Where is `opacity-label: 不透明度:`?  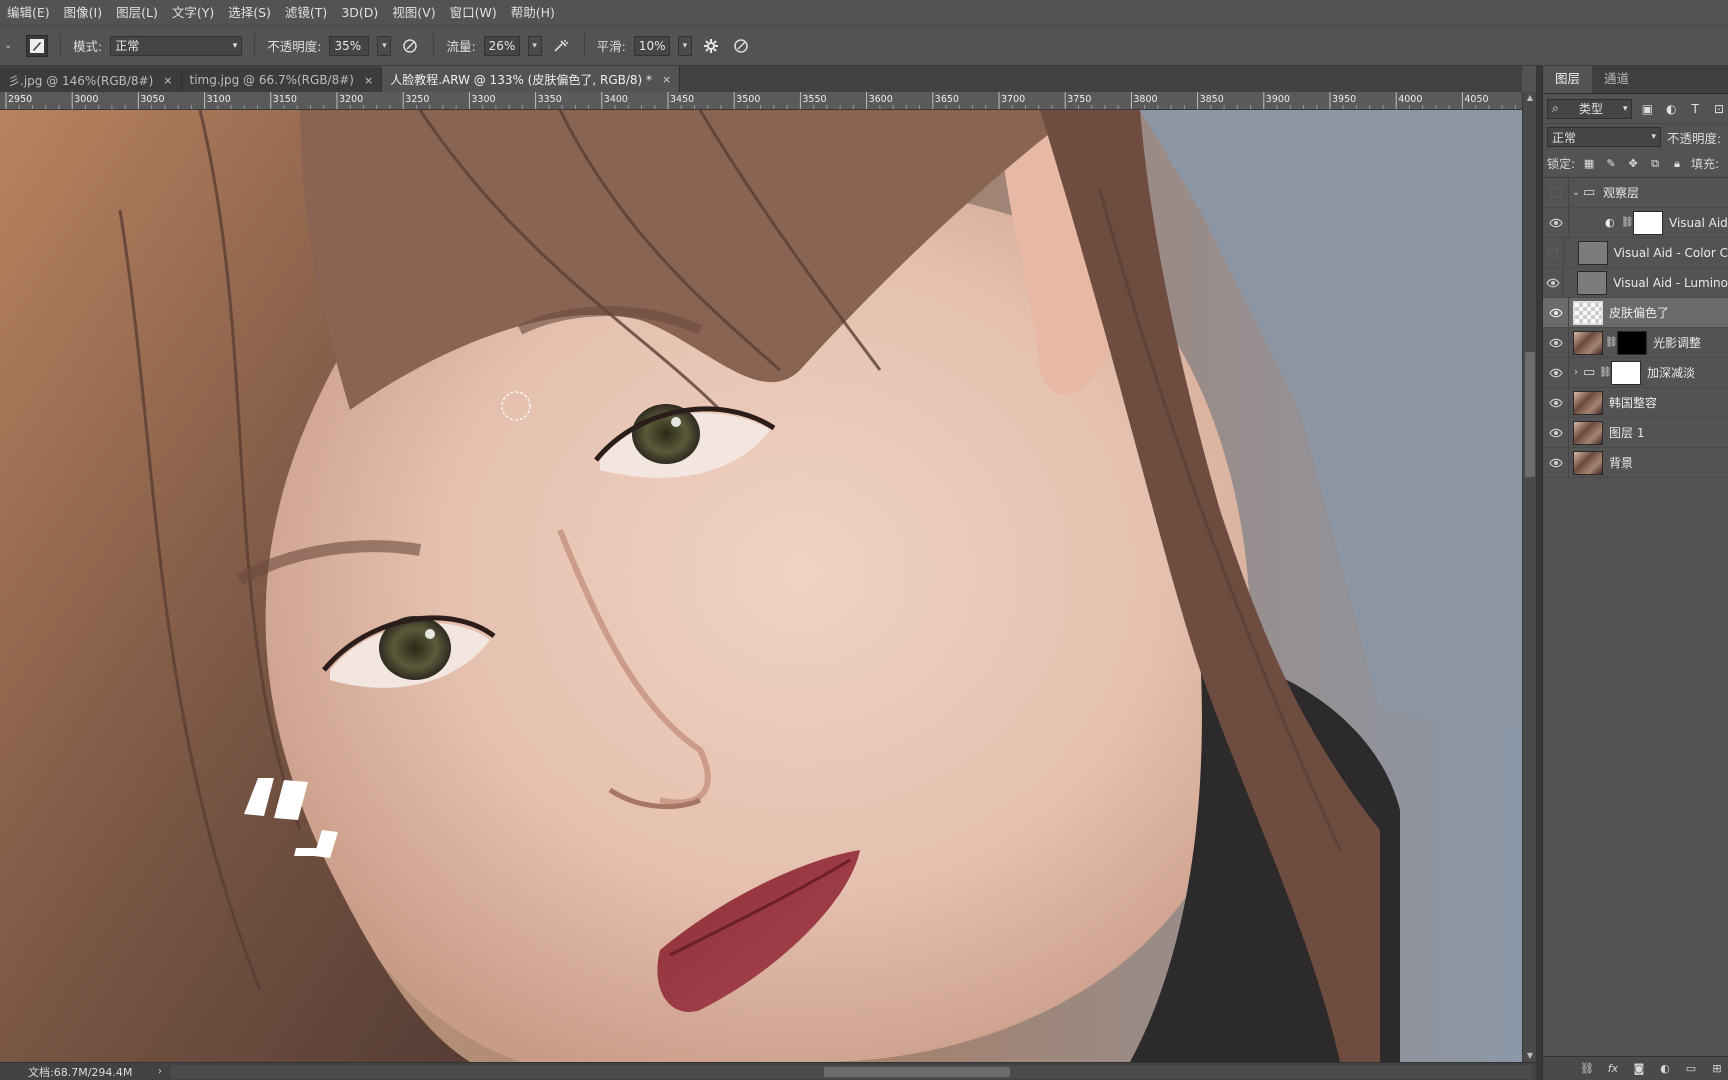 opacity-label: 不透明度: is located at coordinates (294, 46).